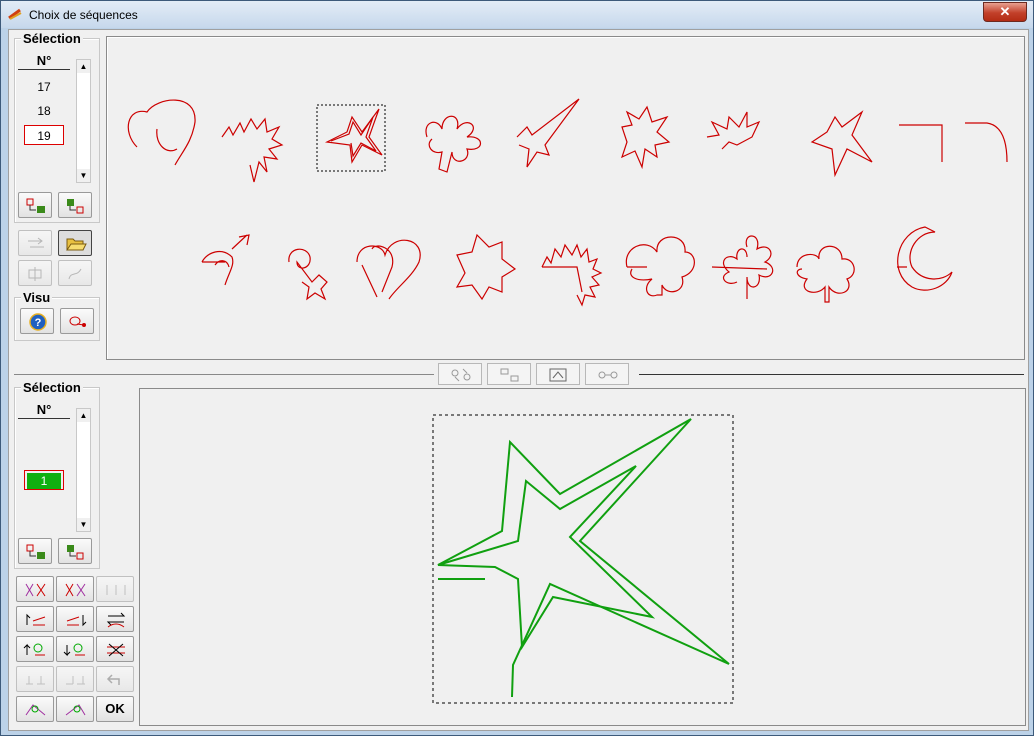 This screenshot has width=1034, height=736. I want to click on visu-title: Visu, so click(37, 297).